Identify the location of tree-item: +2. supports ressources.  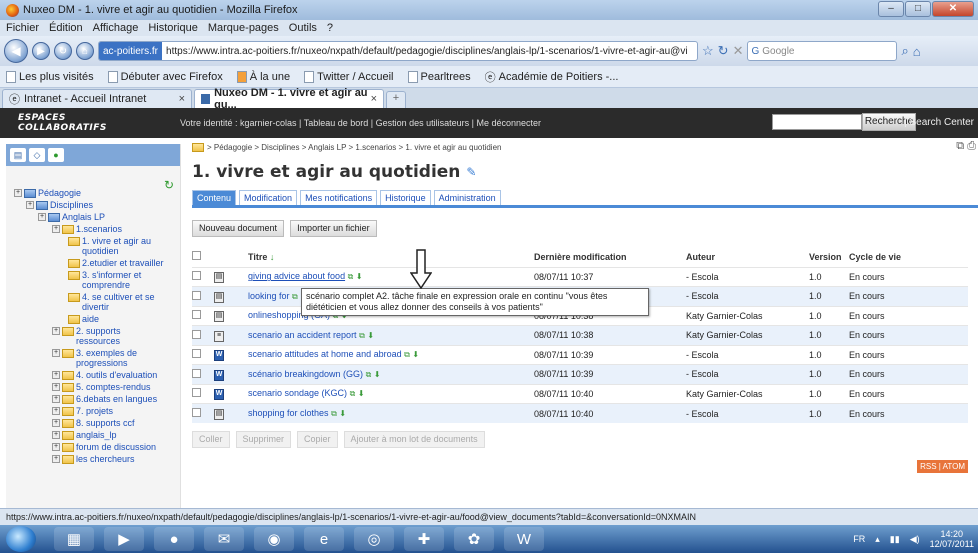
(93, 336).